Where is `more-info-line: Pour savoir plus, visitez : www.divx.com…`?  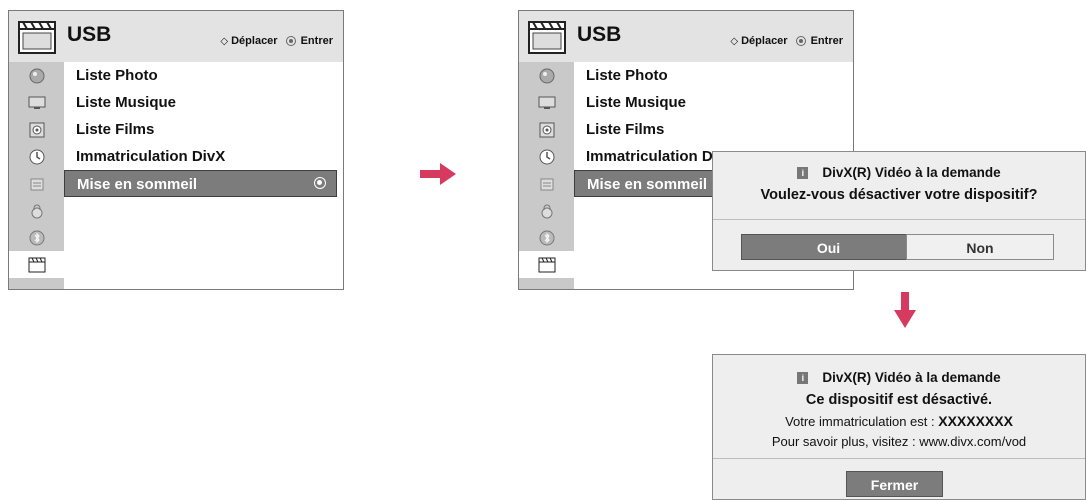 more-info-line: Pour savoir plus, visitez : www.divx.com… is located at coordinates (899, 441).